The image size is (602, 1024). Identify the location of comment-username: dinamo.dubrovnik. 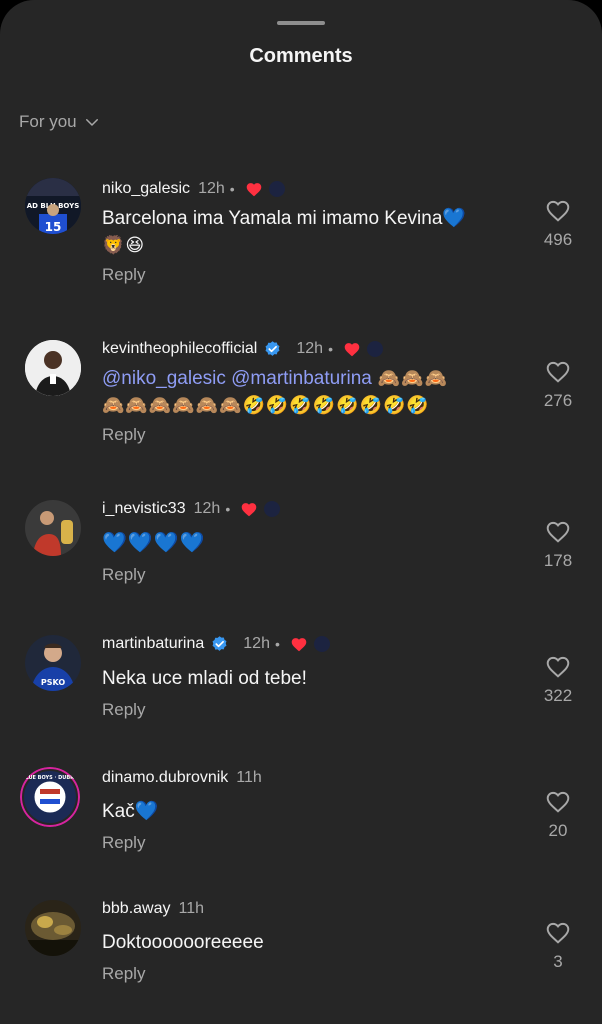
(165, 778).